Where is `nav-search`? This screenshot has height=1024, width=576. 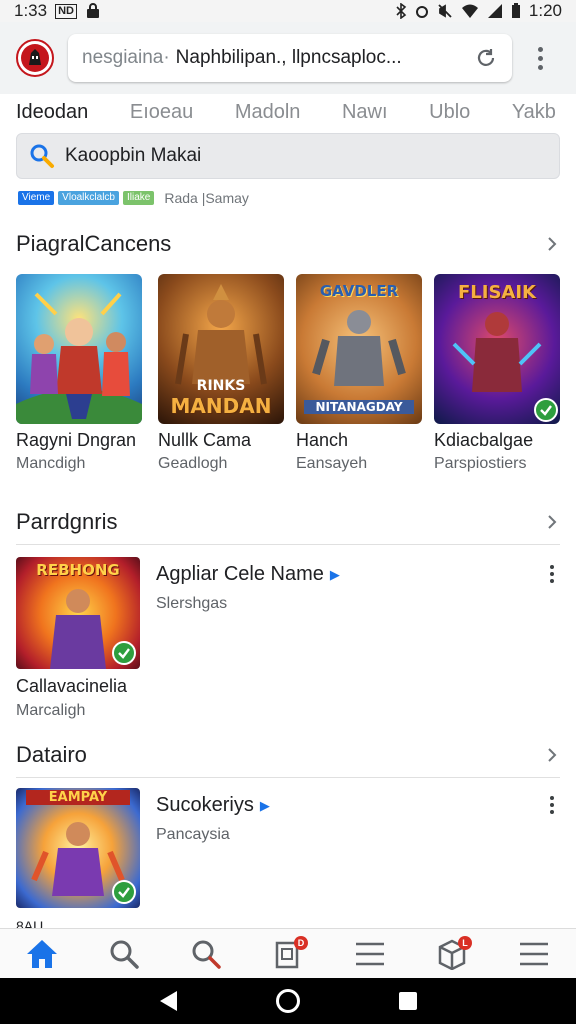 nav-search is located at coordinates (124, 954).